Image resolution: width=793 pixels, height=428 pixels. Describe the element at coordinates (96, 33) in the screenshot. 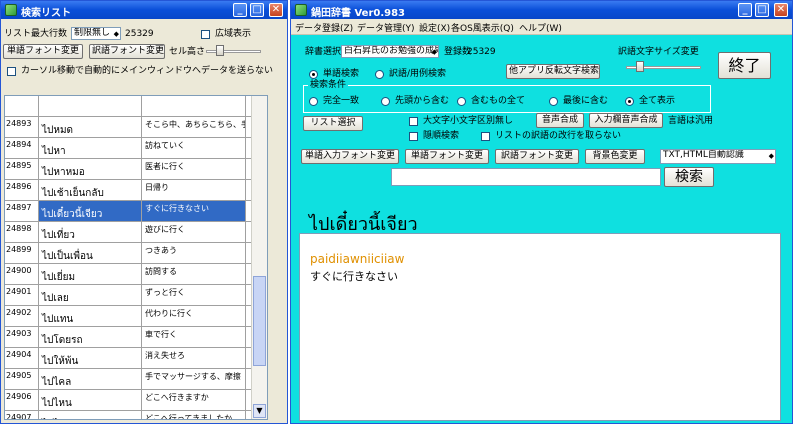

I see `max-rows-select: 制限無し ◆` at that location.